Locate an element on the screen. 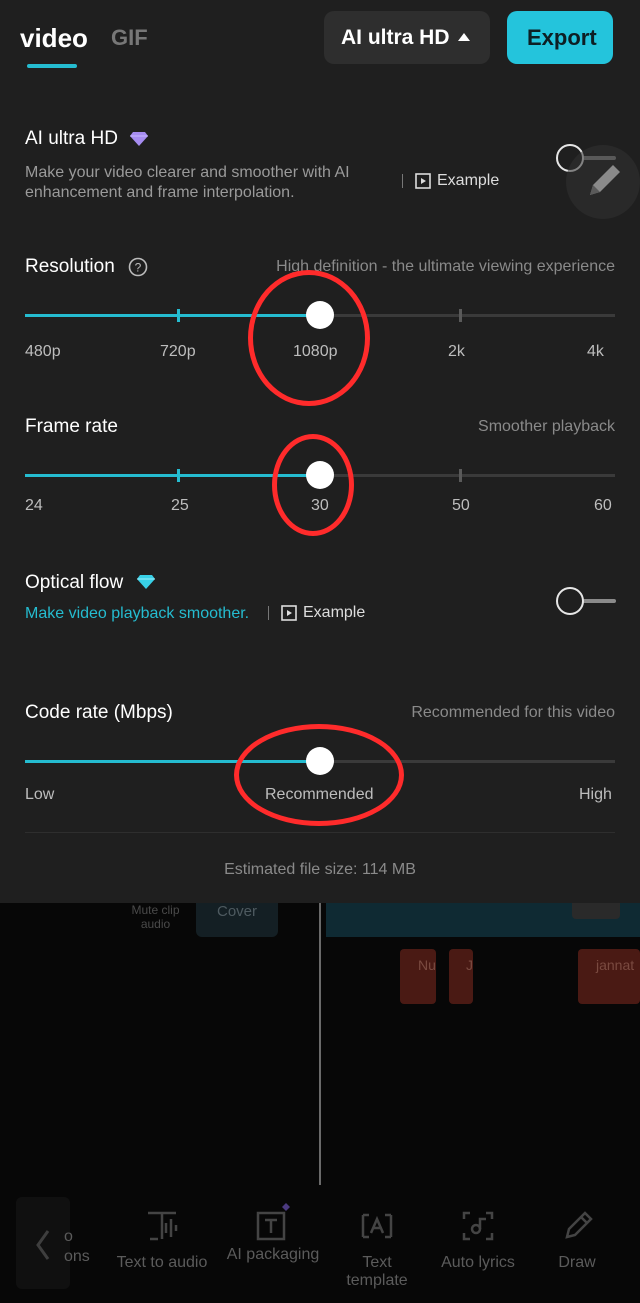  text-clip-2: J is located at coordinates (461, 976).